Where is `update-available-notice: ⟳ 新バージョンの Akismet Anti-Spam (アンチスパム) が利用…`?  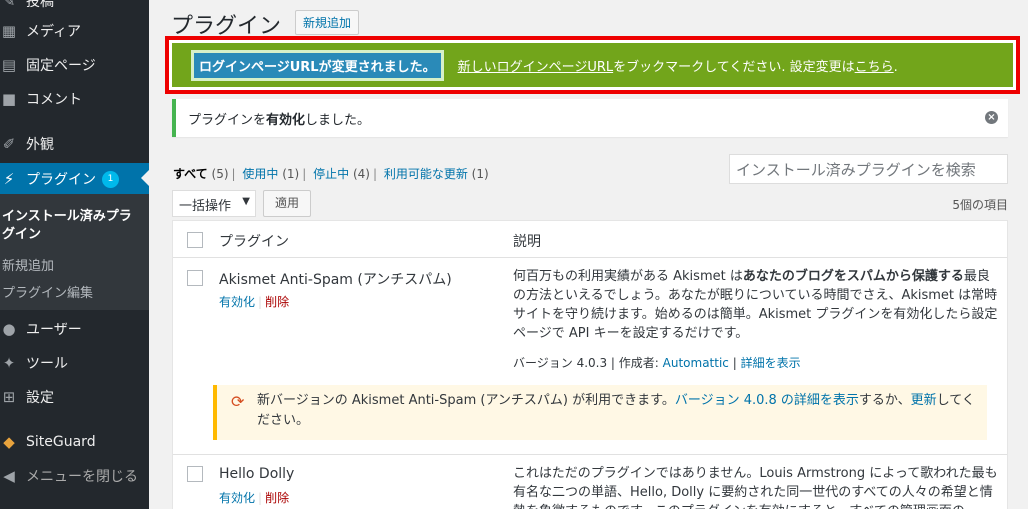 update-available-notice: ⟳ 新バージョンの Akismet Anti-Spam (アンチスパム) が利用… is located at coordinates (600, 412).